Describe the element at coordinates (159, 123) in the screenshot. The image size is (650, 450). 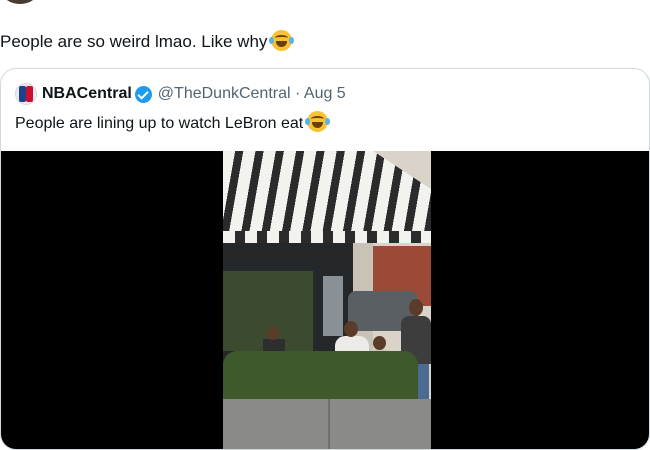
I see `quoted-post-text-content: People are lining up to watch LeBron eat` at that location.